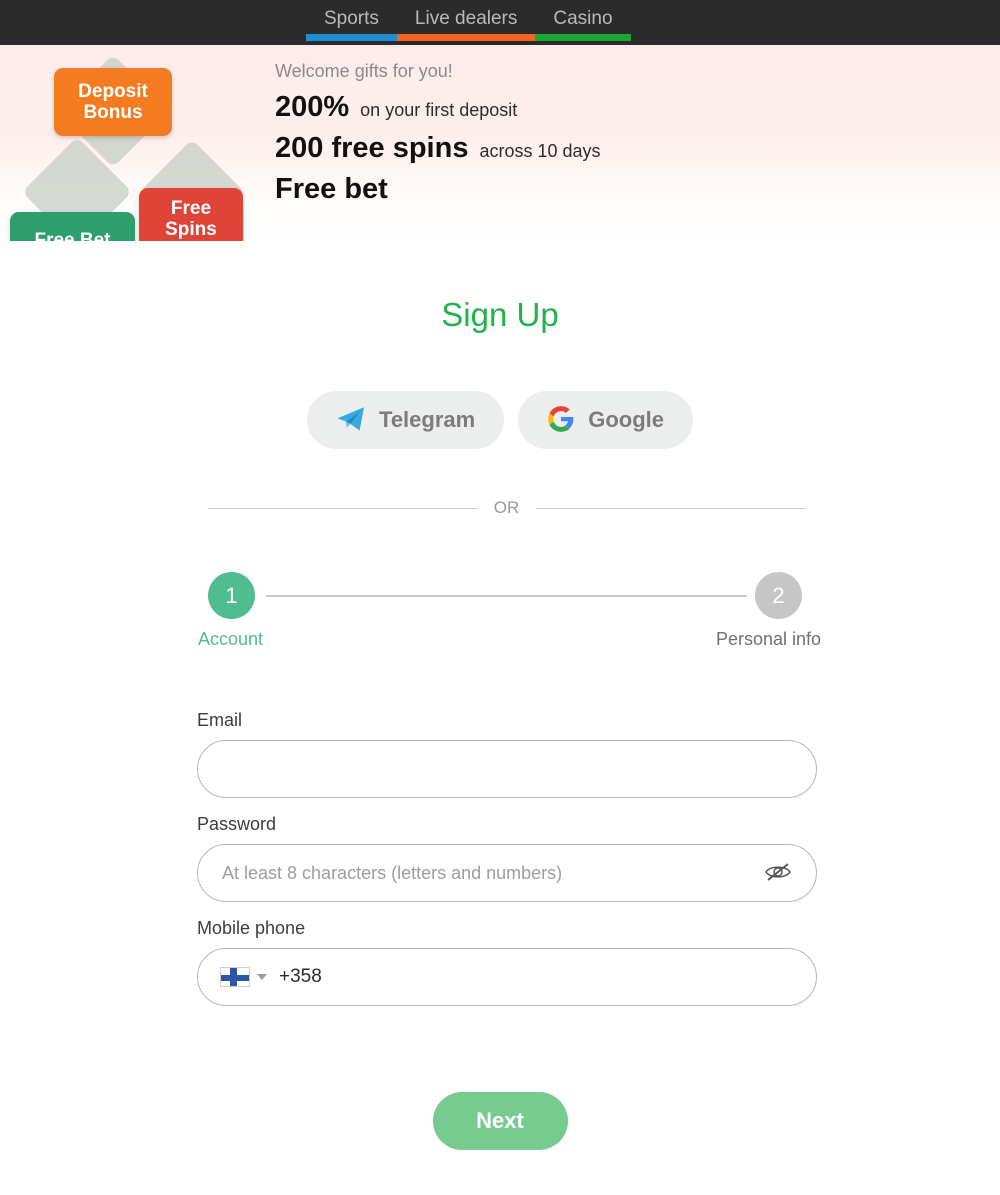 This screenshot has height=1195, width=1000. I want to click on social-login-row: Telegram Google, so click(500, 420).